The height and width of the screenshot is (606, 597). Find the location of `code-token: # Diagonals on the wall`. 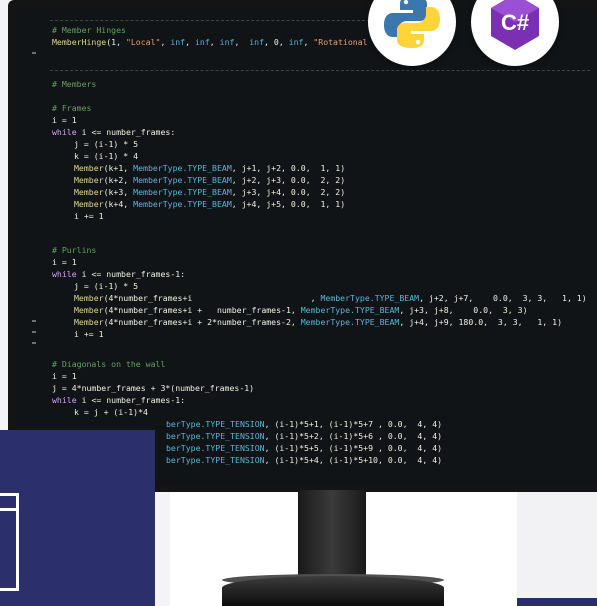

code-token: # Diagonals on the wall is located at coordinates (109, 364).